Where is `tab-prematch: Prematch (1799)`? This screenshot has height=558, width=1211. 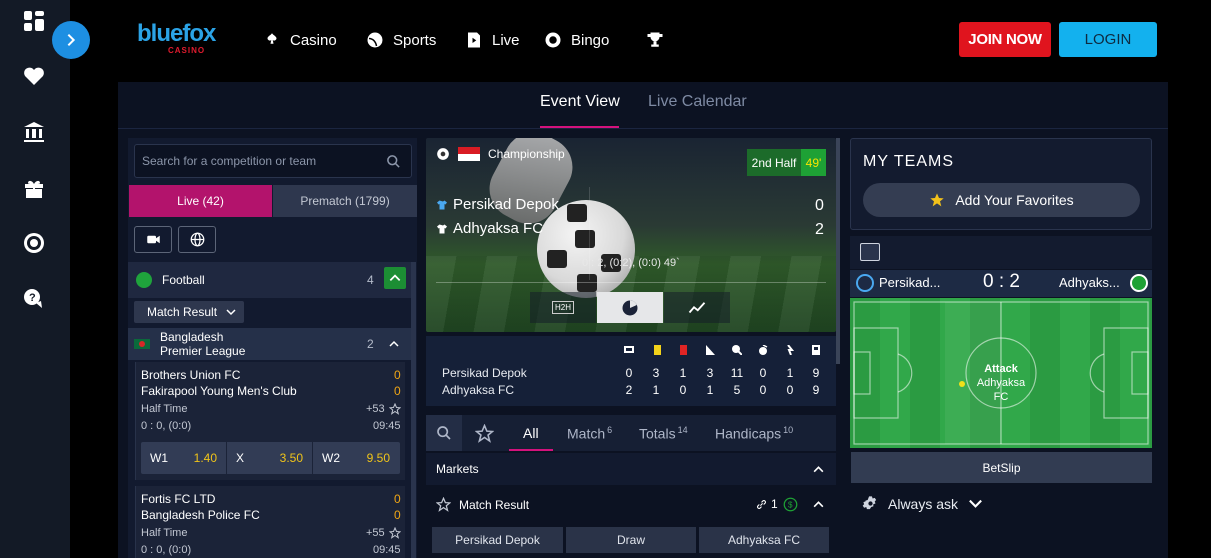 tab-prematch: Prematch (1799) is located at coordinates (345, 201).